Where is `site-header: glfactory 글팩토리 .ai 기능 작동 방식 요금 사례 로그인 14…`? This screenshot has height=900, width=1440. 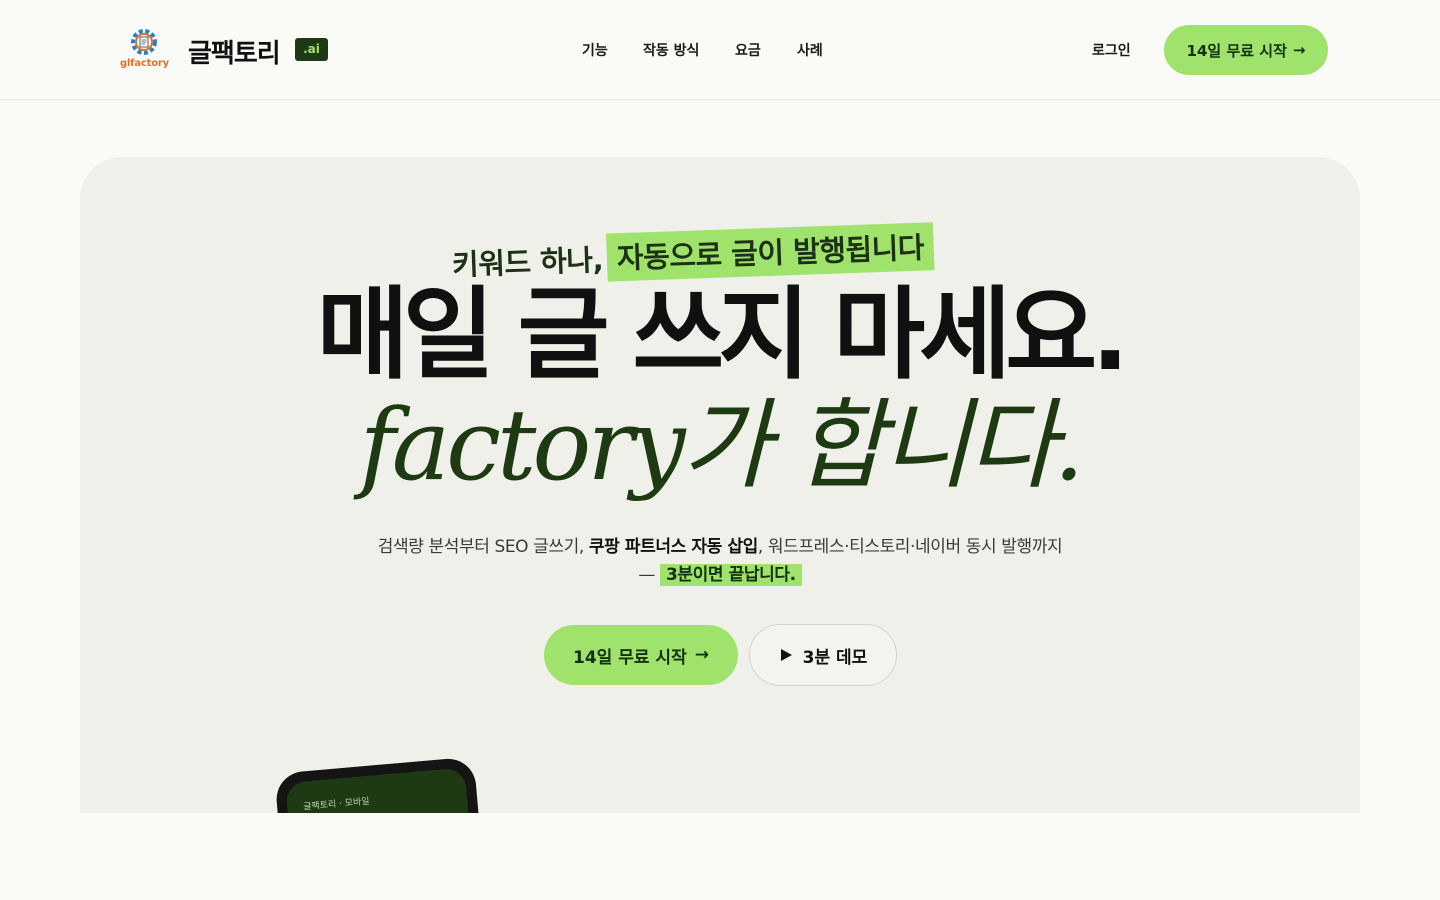
site-header: glfactory 글팩토리 .ai 기능 작동 방식 요금 사례 로그인 14… is located at coordinates (720, 50).